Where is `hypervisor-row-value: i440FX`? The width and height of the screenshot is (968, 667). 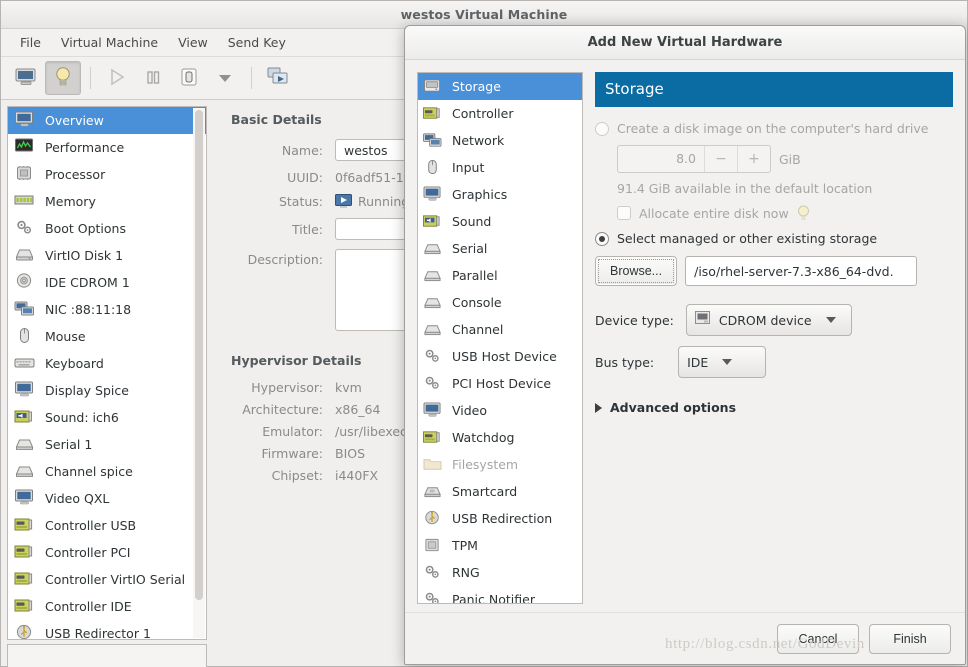 hypervisor-row-value: i440FX is located at coordinates (357, 475).